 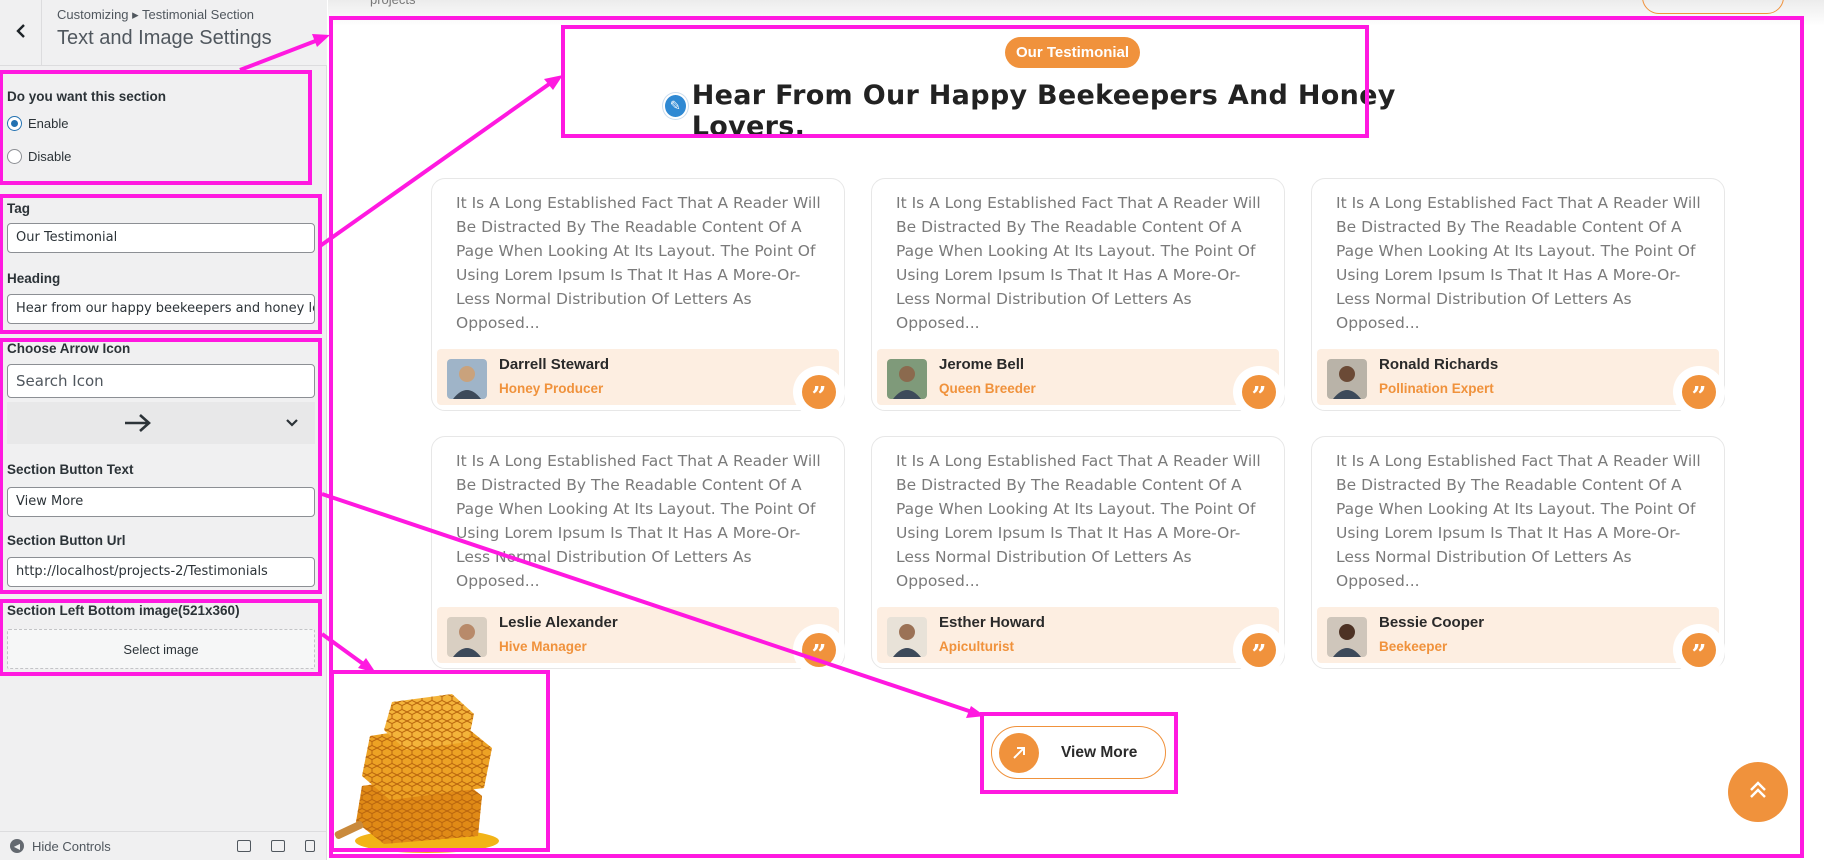 What do you see at coordinates (66, 540) in the screenshot?
I see `button-url-label: Section Button Url` at bounding box center [66, 540].